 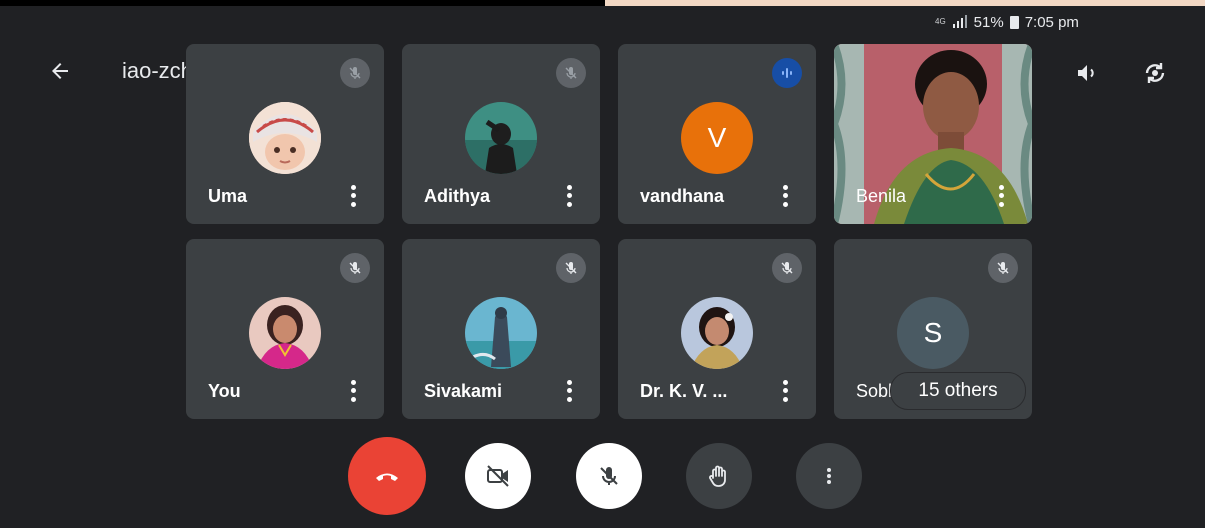 What do you see at coordinates (717, 138) in the screenshot?
I see `avatar: V` at bounding box center [717, 138].